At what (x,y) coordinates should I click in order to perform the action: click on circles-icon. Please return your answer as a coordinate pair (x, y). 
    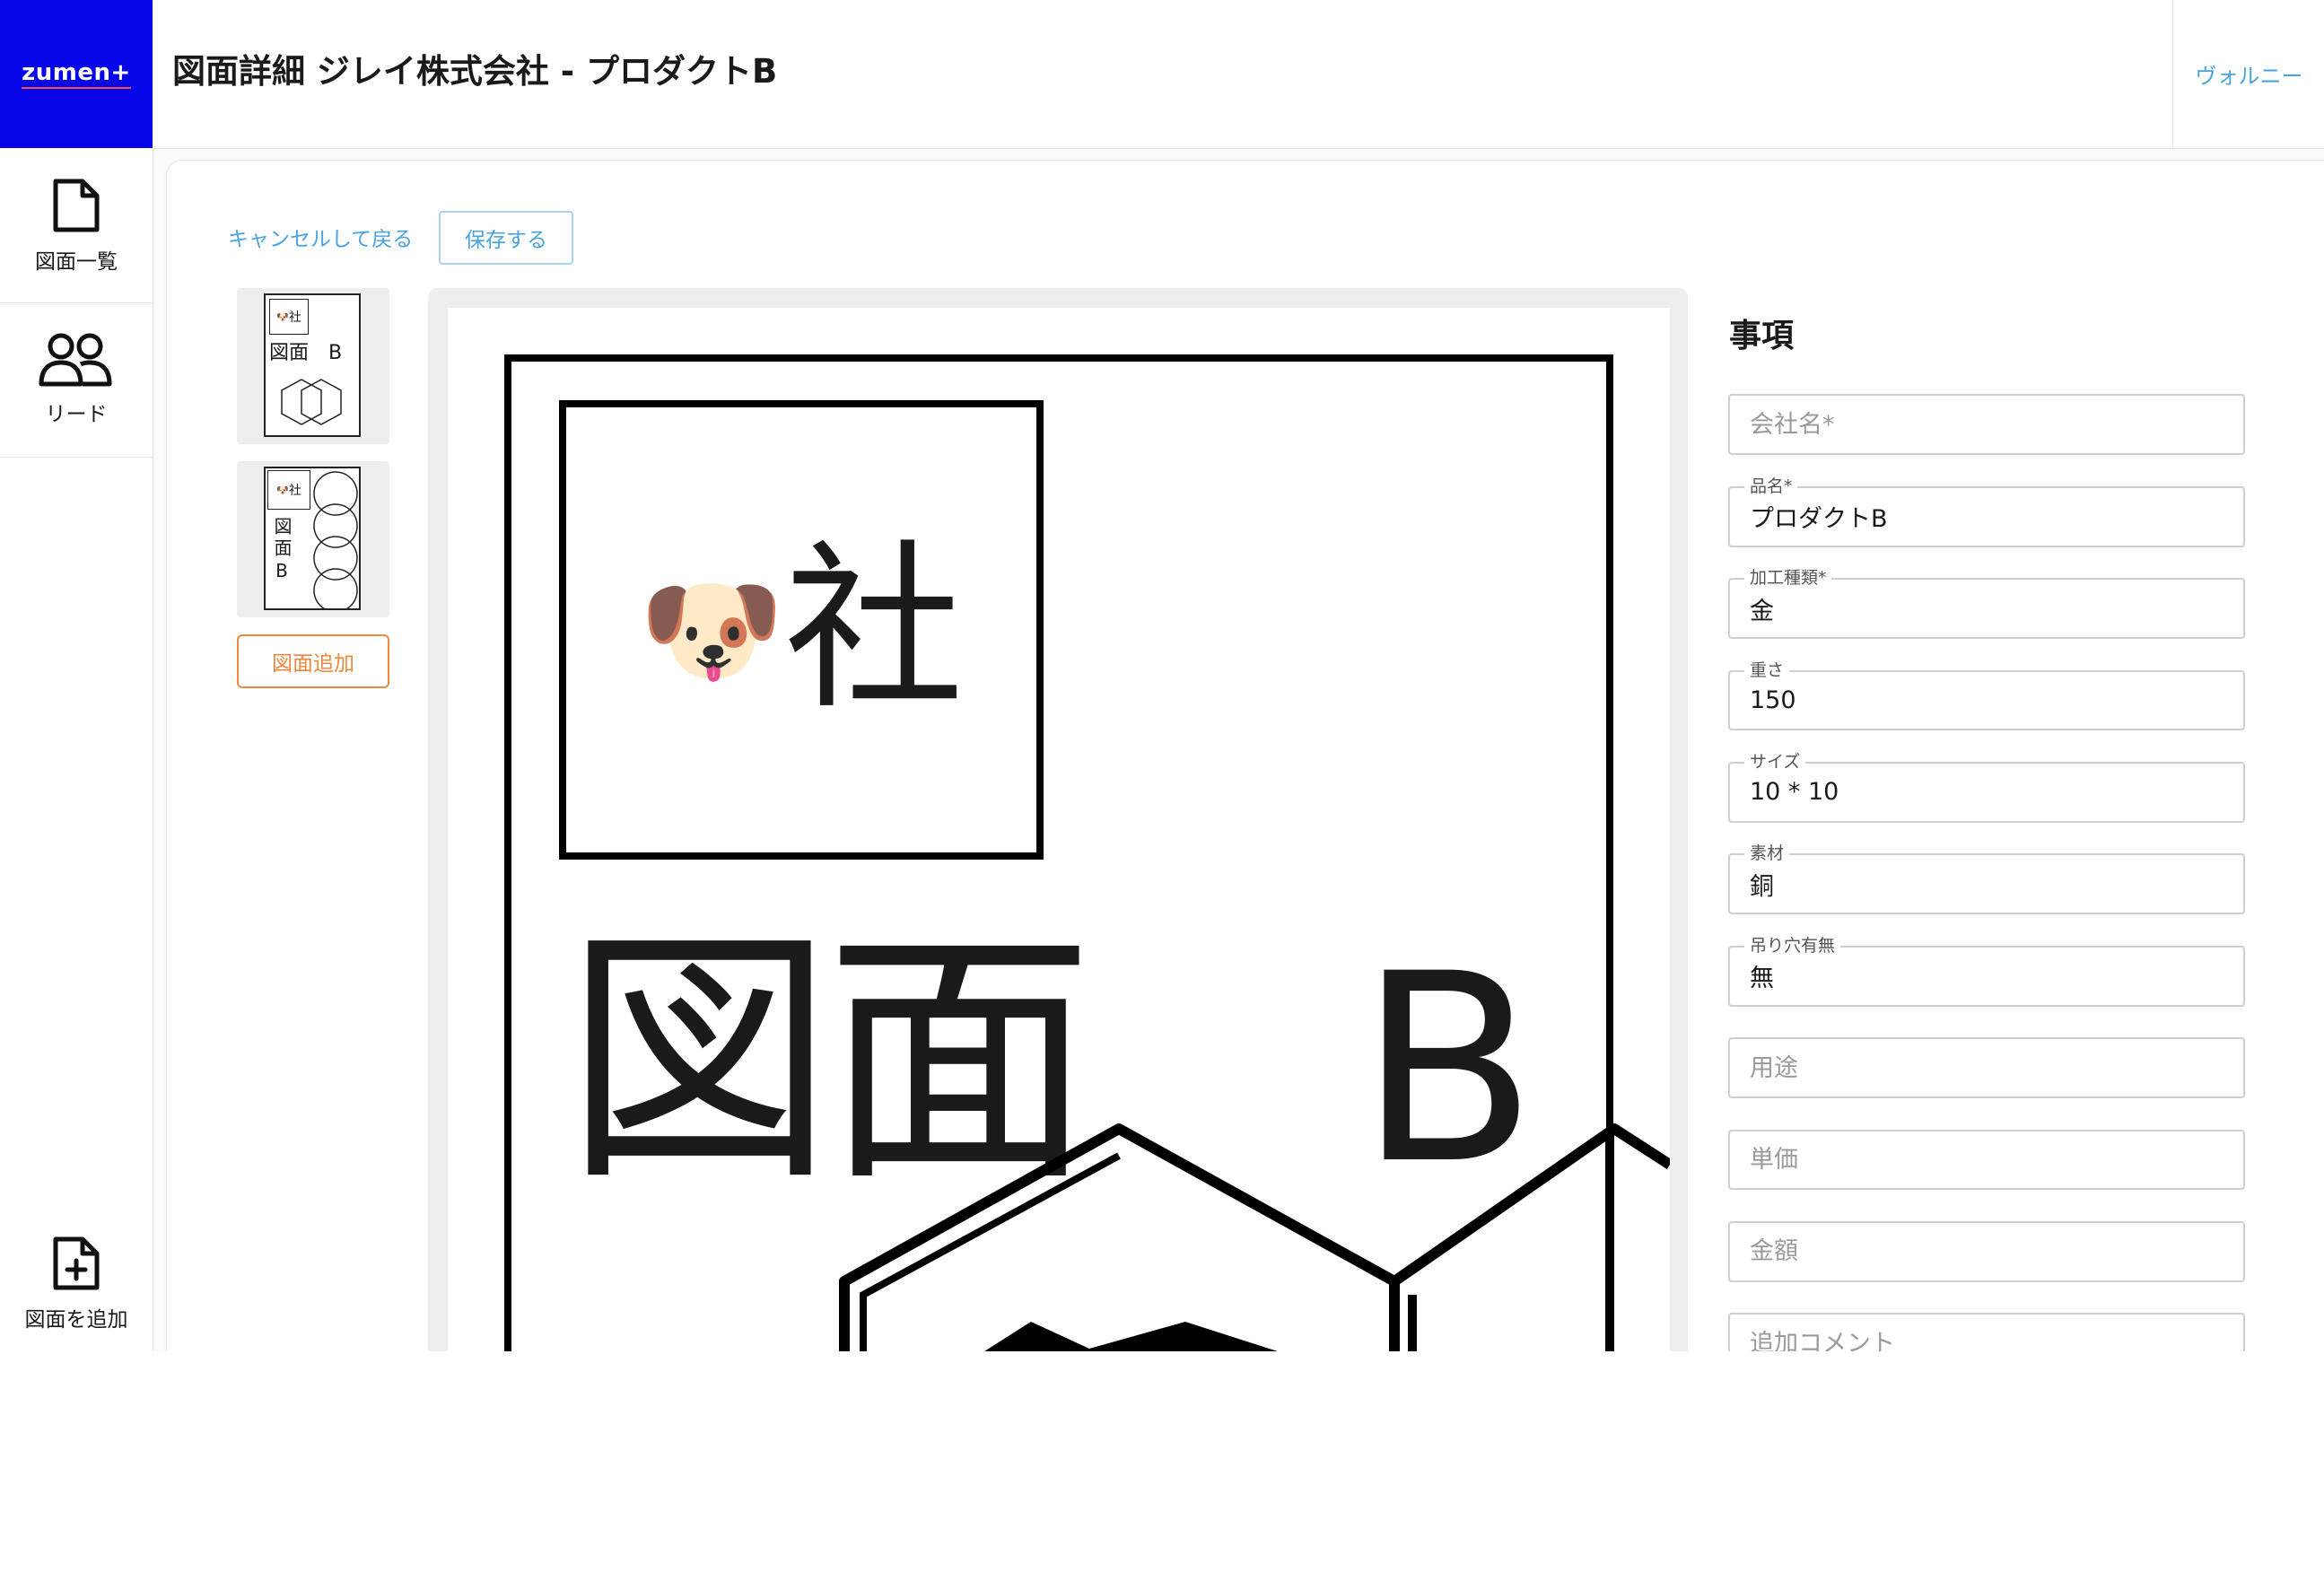
    Looking at the image, I should click on (336, 539).